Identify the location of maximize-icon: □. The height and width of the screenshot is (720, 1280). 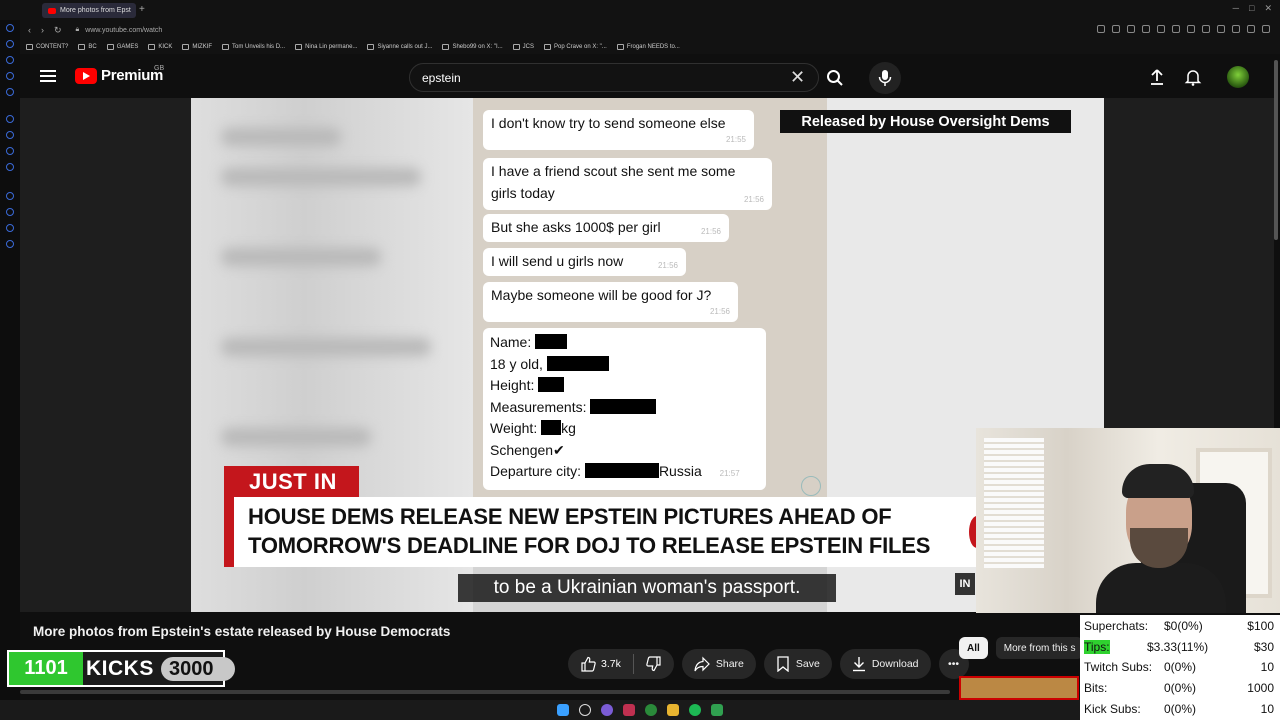
(1251, 8).